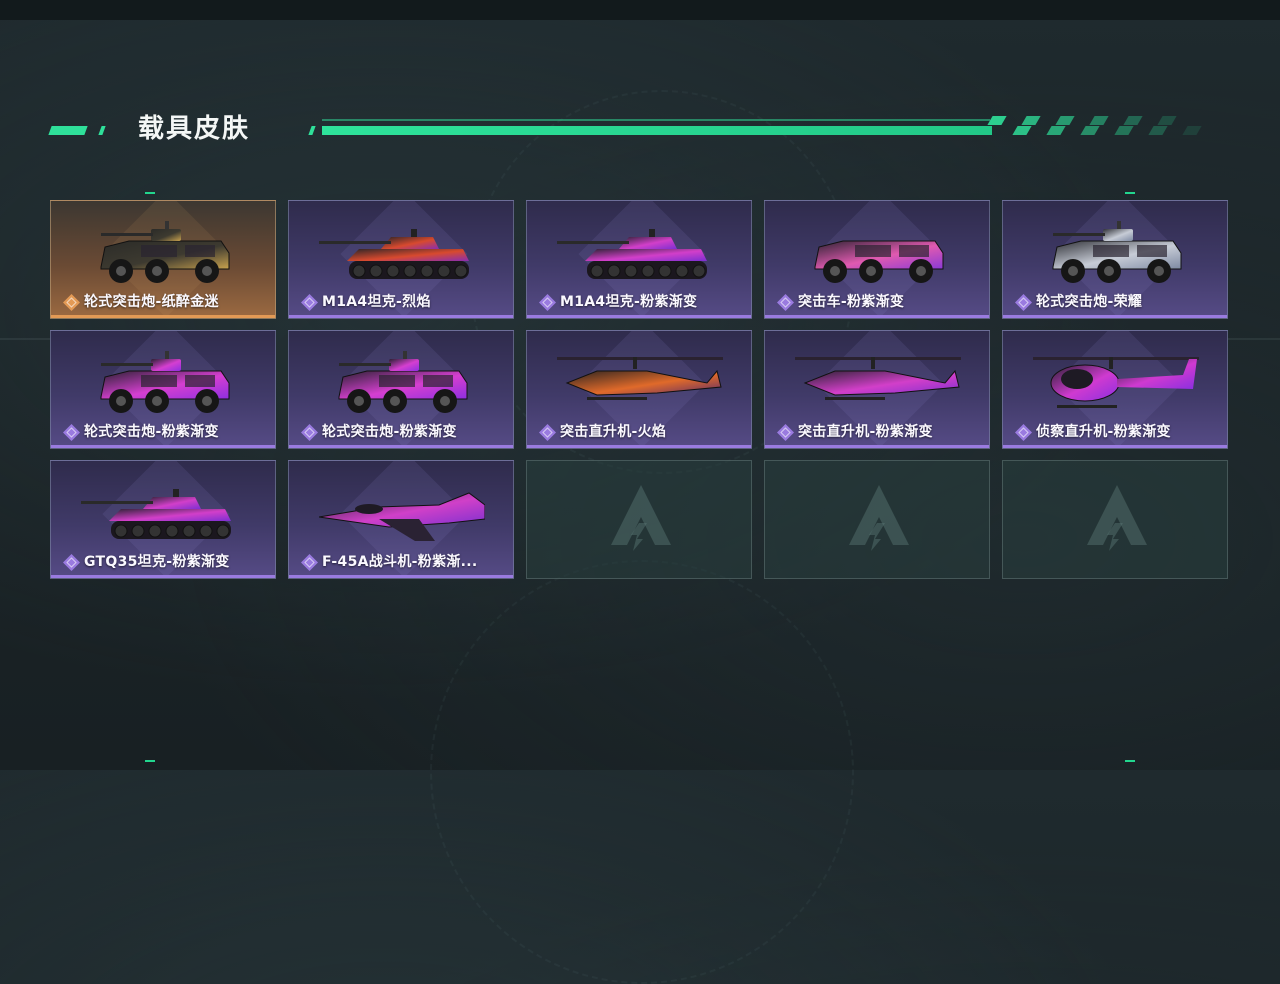  What do you see at coordinates (878, 255) in the screenshot?
I see `assault-car-icon` at bounding box center [878, 255].